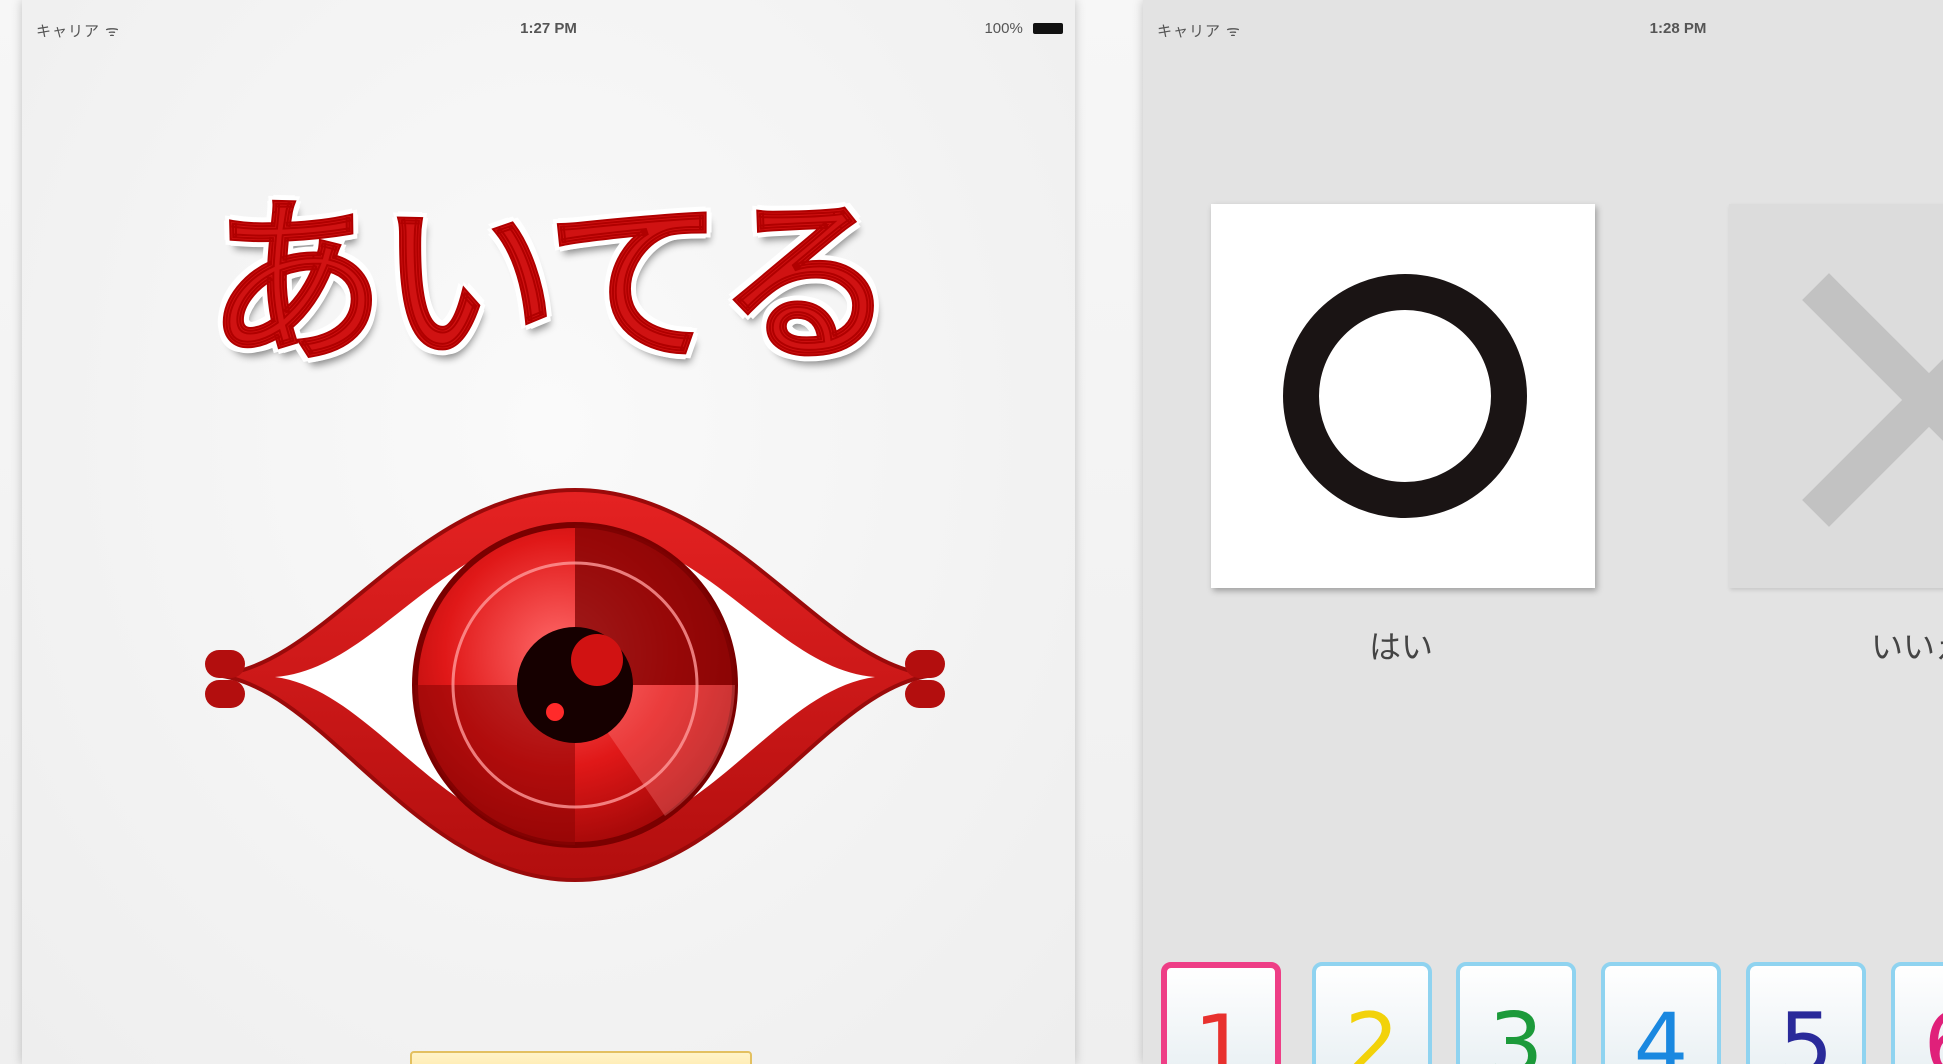 The width and height of the screenshot is (1943, 1064). I want to click on status-bar: キャリア ᯤ 1:27 PM 100%, so click(548, 27).